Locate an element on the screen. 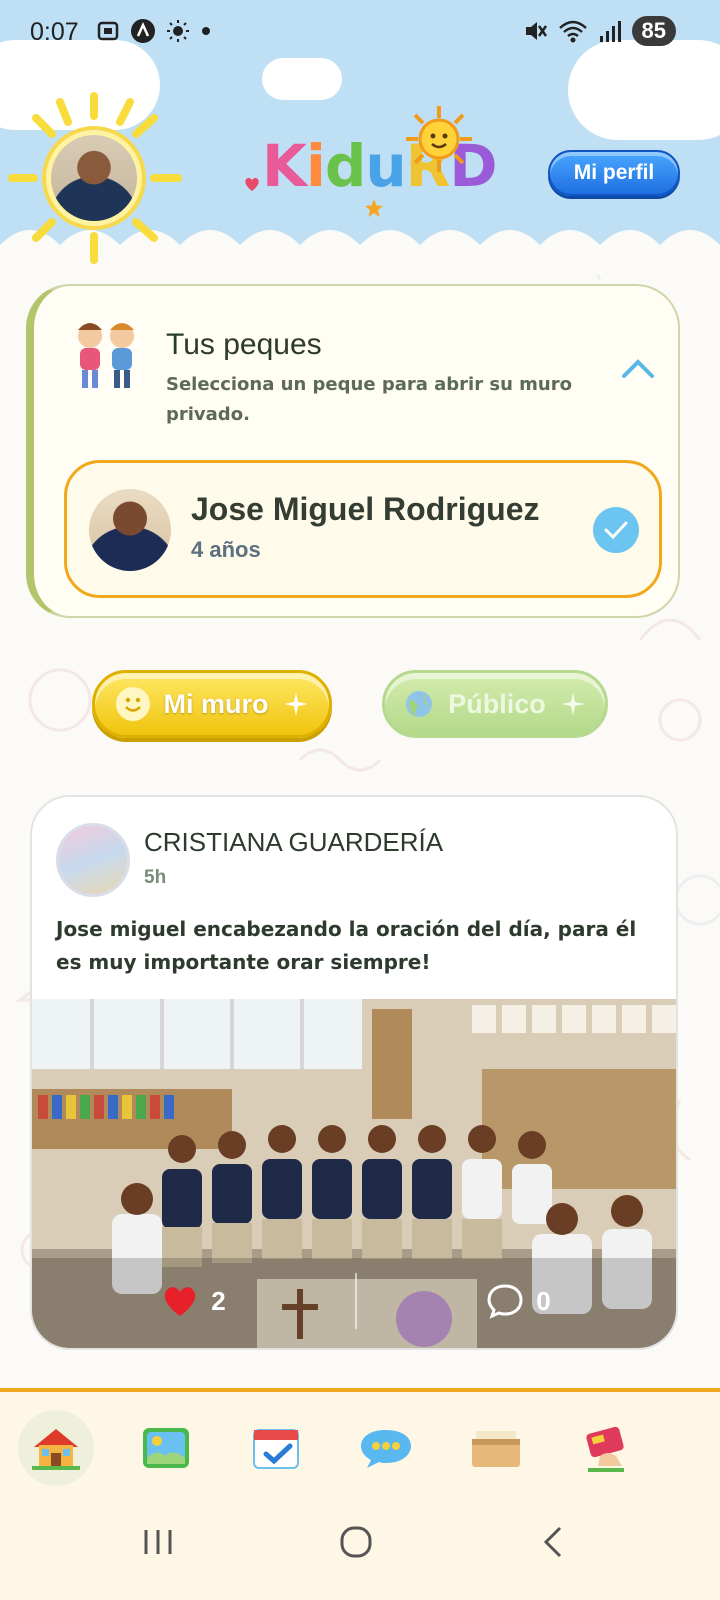 The image size is (720, 1600). comment-count: 0 is located at coordinates (543, 1300).